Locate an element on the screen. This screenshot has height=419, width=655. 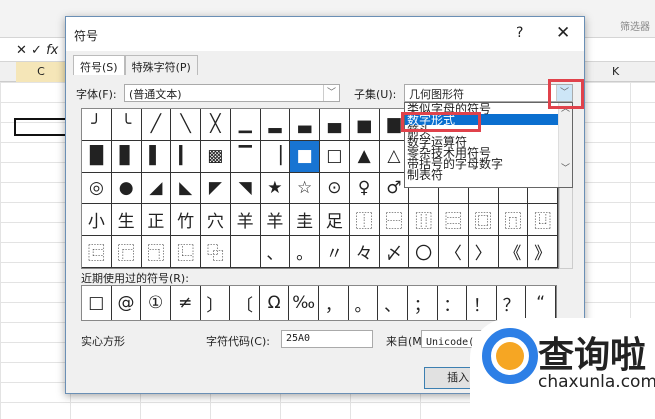
watermark-logo: 查询啦 chaxunla.com is located at coordinates (562, 368).